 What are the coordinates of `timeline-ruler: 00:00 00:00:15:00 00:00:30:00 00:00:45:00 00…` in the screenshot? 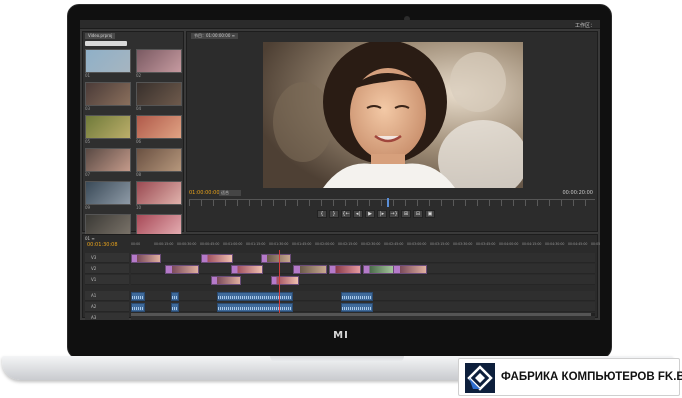 It's located at (365, 247).